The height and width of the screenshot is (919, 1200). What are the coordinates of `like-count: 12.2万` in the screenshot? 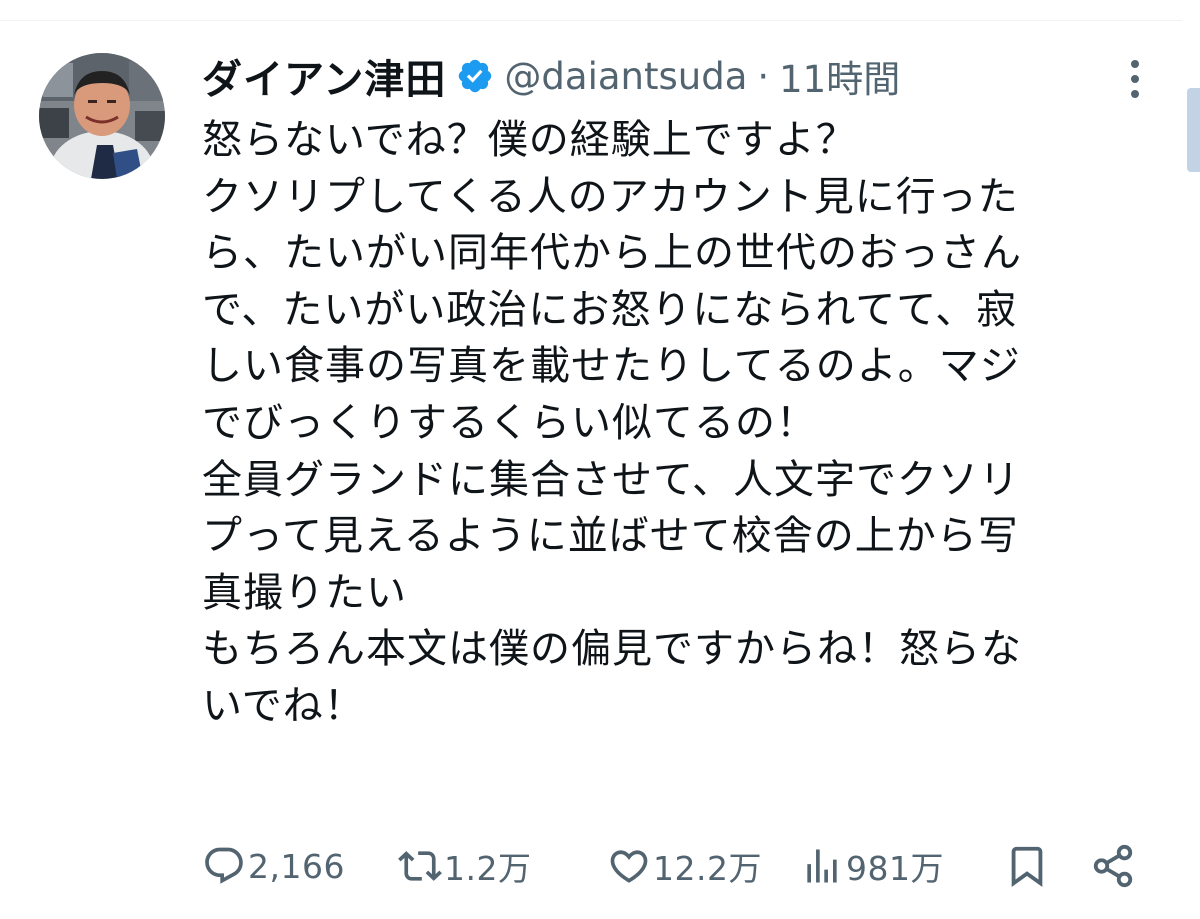 It's located at (707, 868).